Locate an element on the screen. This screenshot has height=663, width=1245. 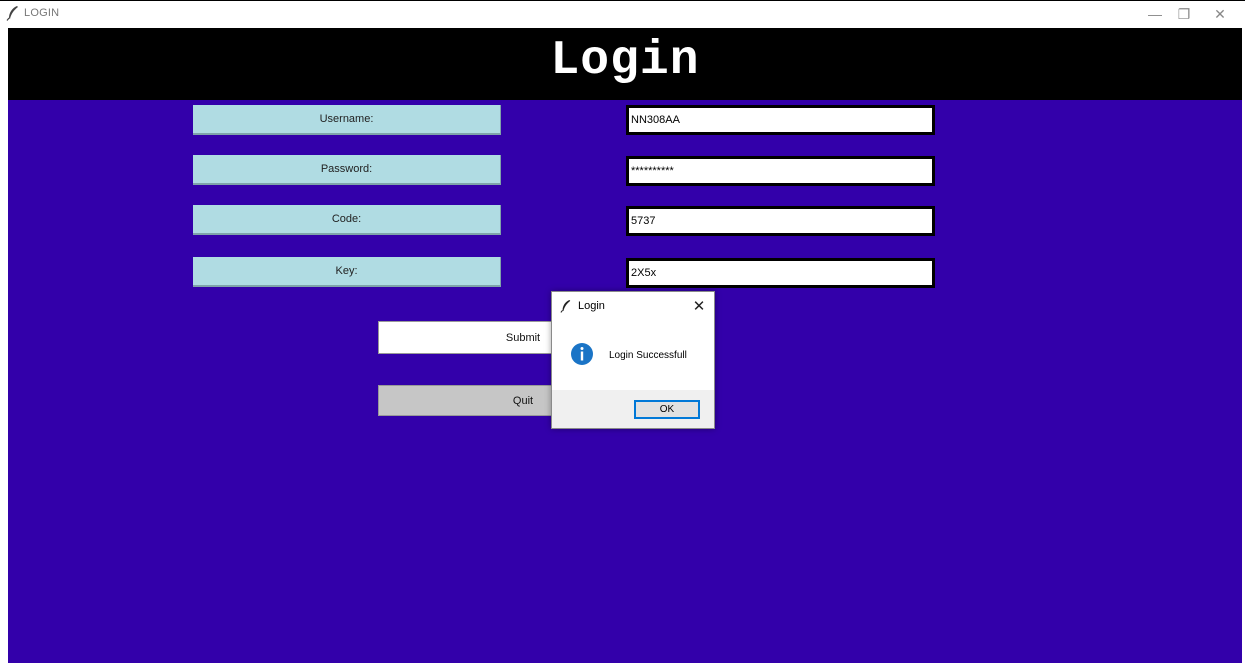
password-label: Password: is located at coordinates (347, 170).